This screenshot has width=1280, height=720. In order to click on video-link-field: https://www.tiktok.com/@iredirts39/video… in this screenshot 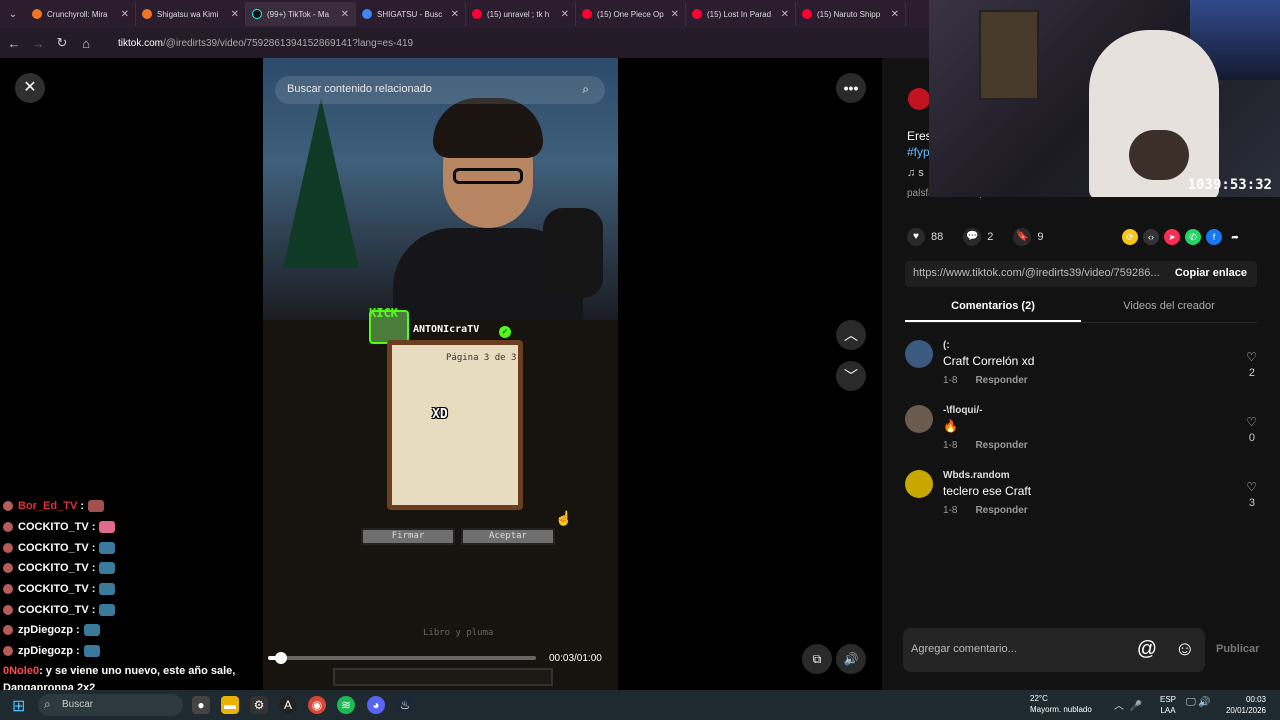, I will do `click(1081, 274)`.